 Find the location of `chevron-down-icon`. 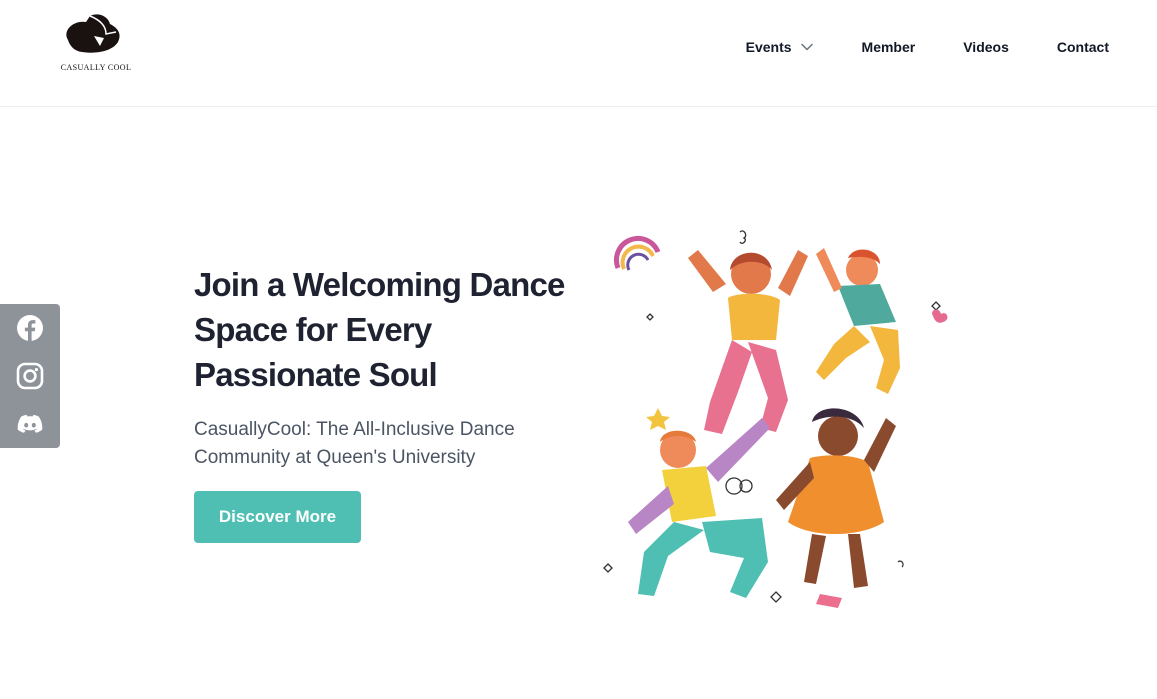

chevron-down-icon is located at coordinates (806, 47).